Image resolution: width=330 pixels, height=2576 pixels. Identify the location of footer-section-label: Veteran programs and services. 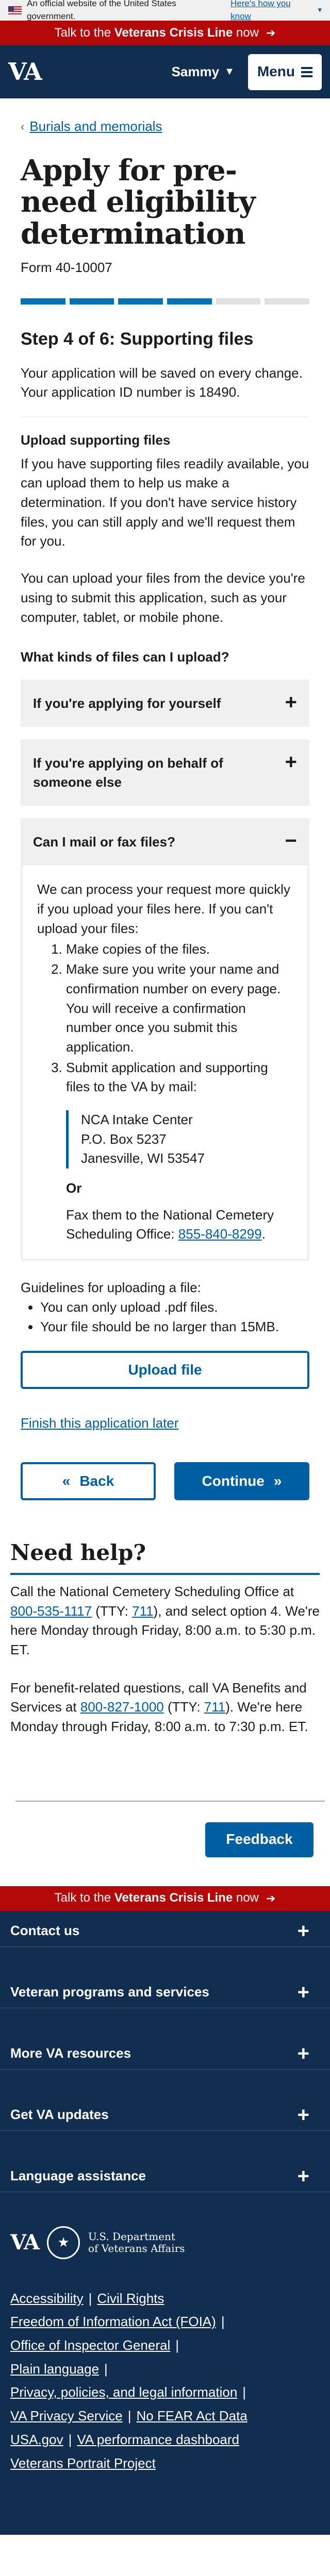
(109, 1992).